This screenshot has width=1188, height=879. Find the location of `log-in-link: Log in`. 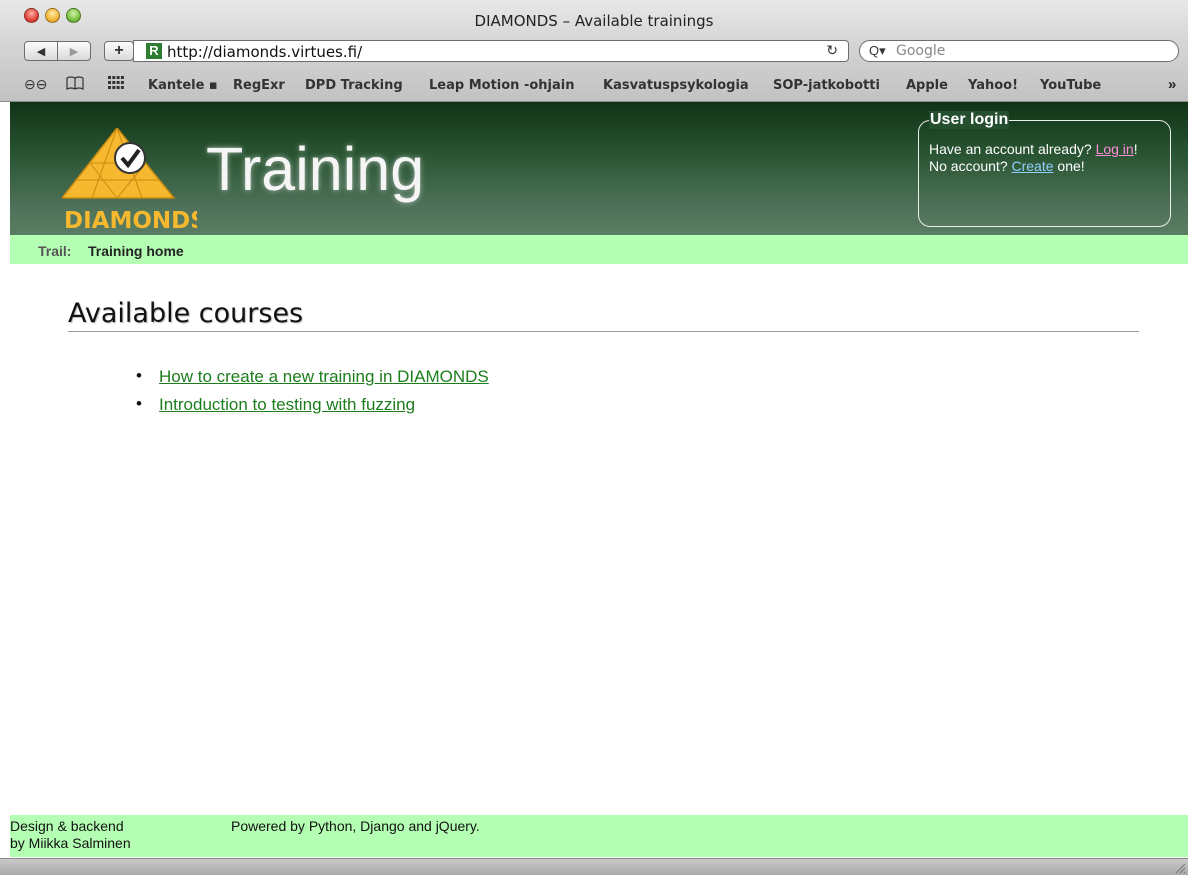

log-in-link: Log in is located at coordinates (1115, 149).